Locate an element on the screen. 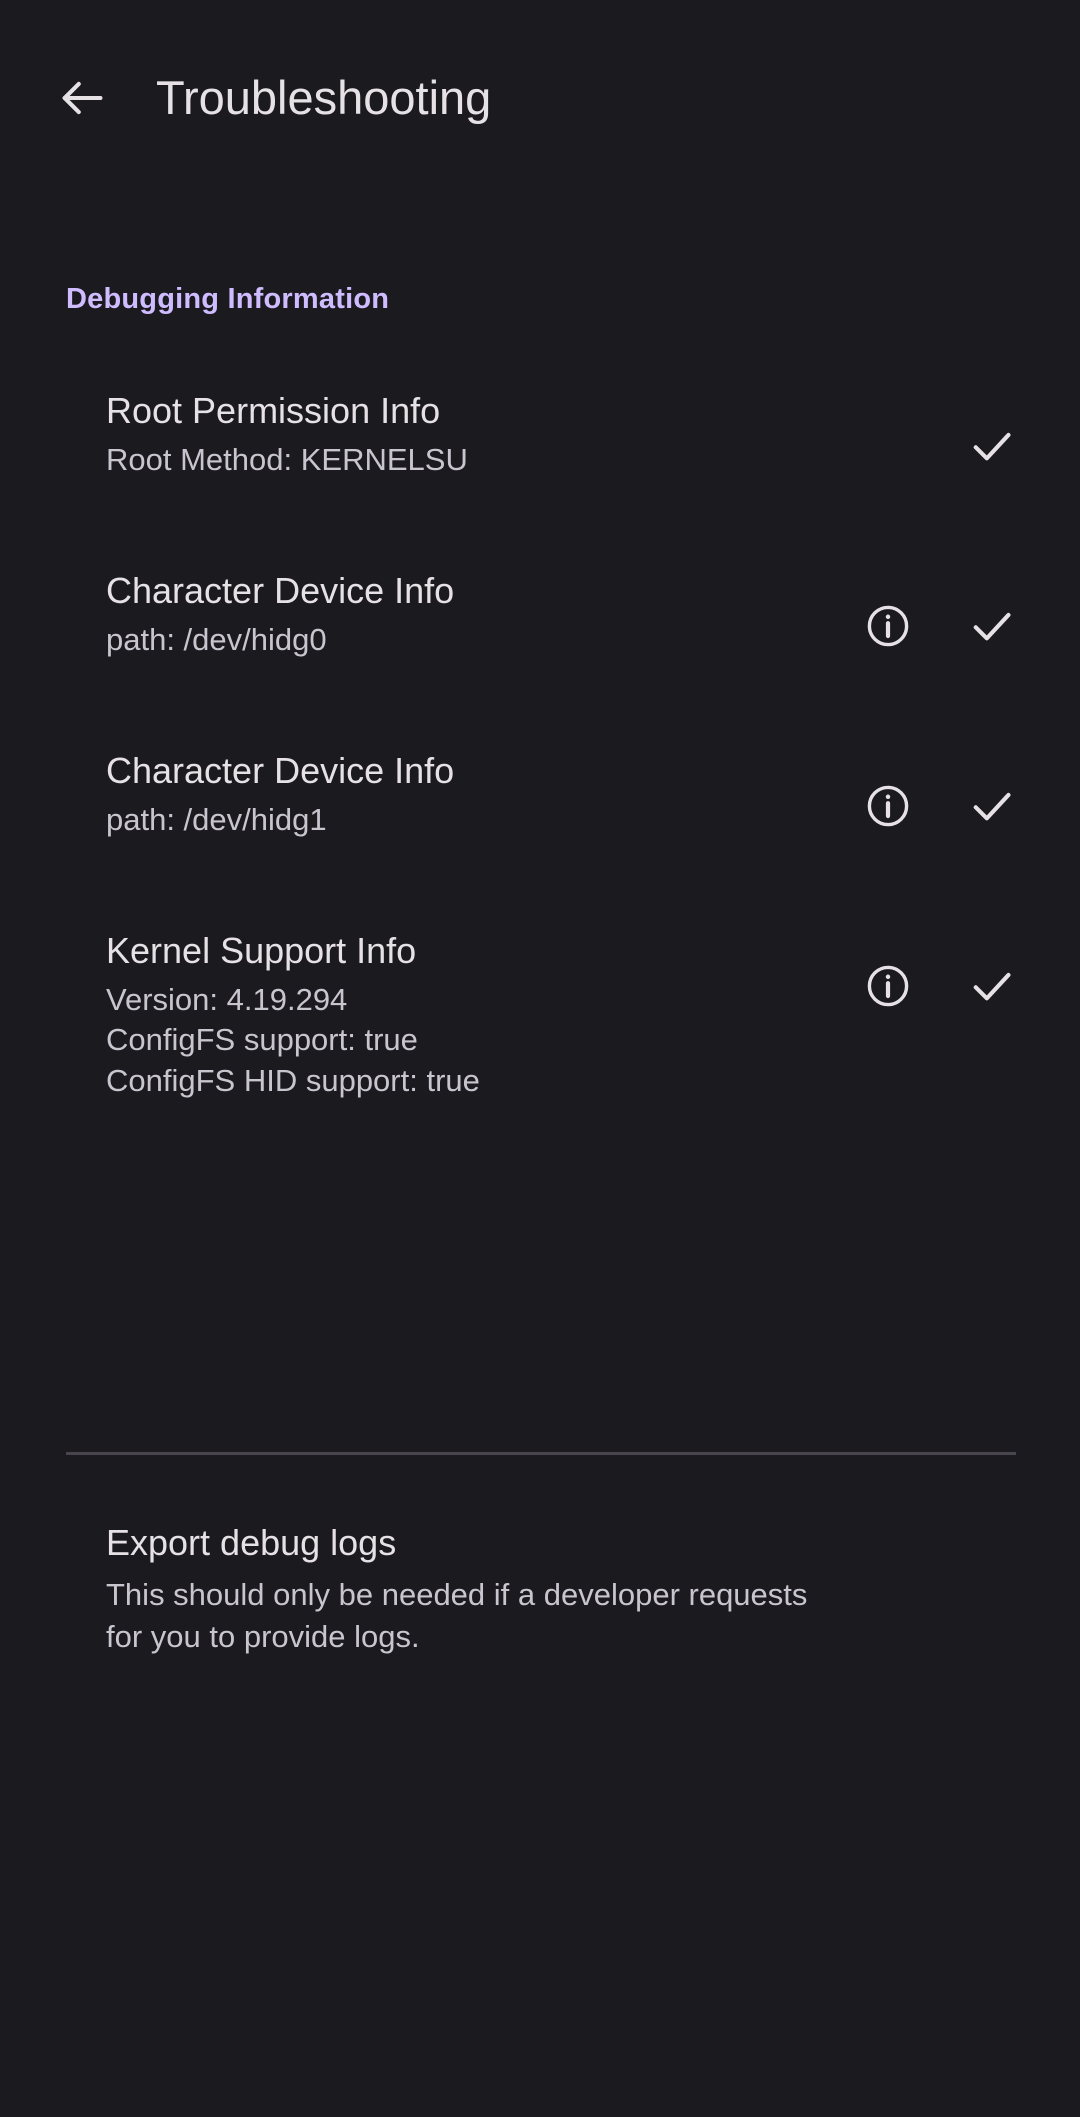 This screenshot has height=2117, width=1080. list-item-subtitle: Root Method: KERNELSU is located at coordinates (474, 460).